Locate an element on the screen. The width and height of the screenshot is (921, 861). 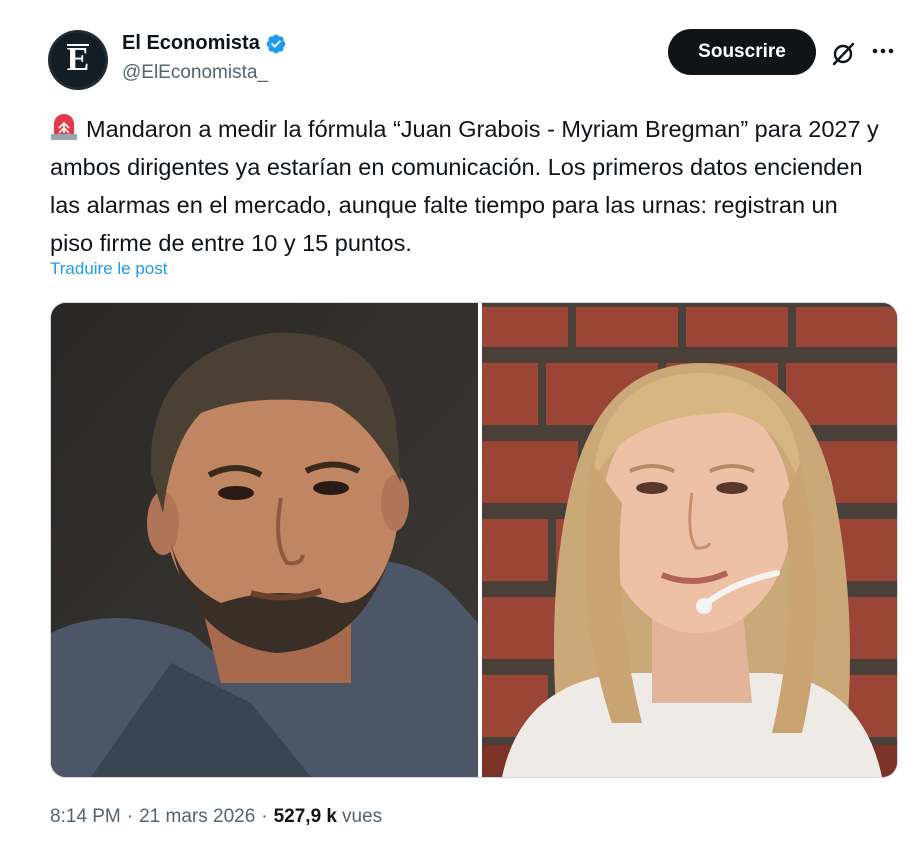
tweet-meta: 8:14 PM · 21 mars 2026 · 527,9 k vues is located at coordinates (216, 817).